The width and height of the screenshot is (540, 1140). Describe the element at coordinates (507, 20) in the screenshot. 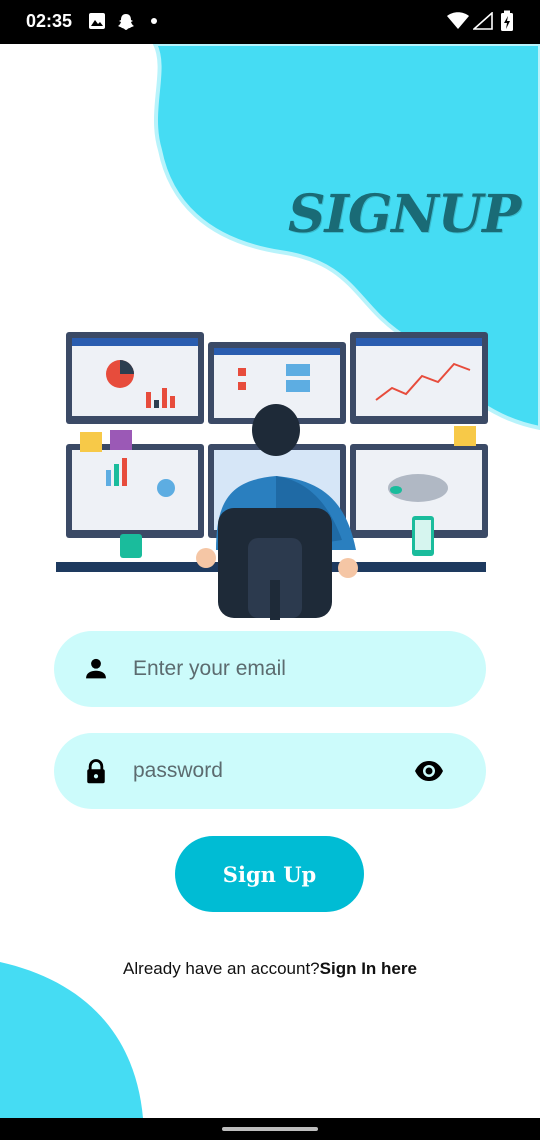

I see `battery-charging-icon` at that location.